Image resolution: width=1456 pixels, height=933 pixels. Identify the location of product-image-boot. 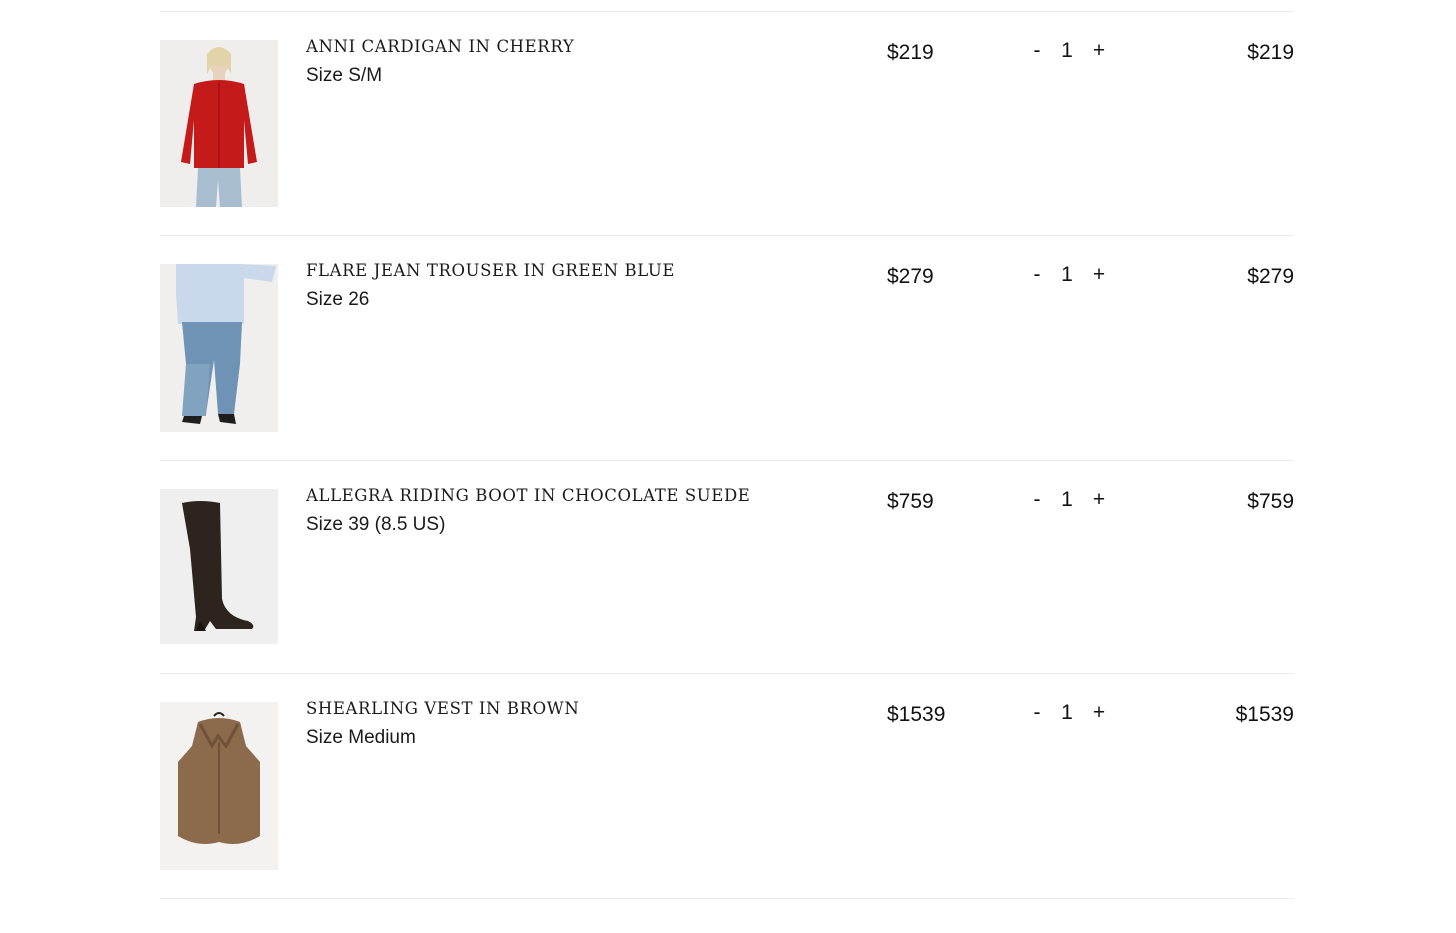
(219, 566).